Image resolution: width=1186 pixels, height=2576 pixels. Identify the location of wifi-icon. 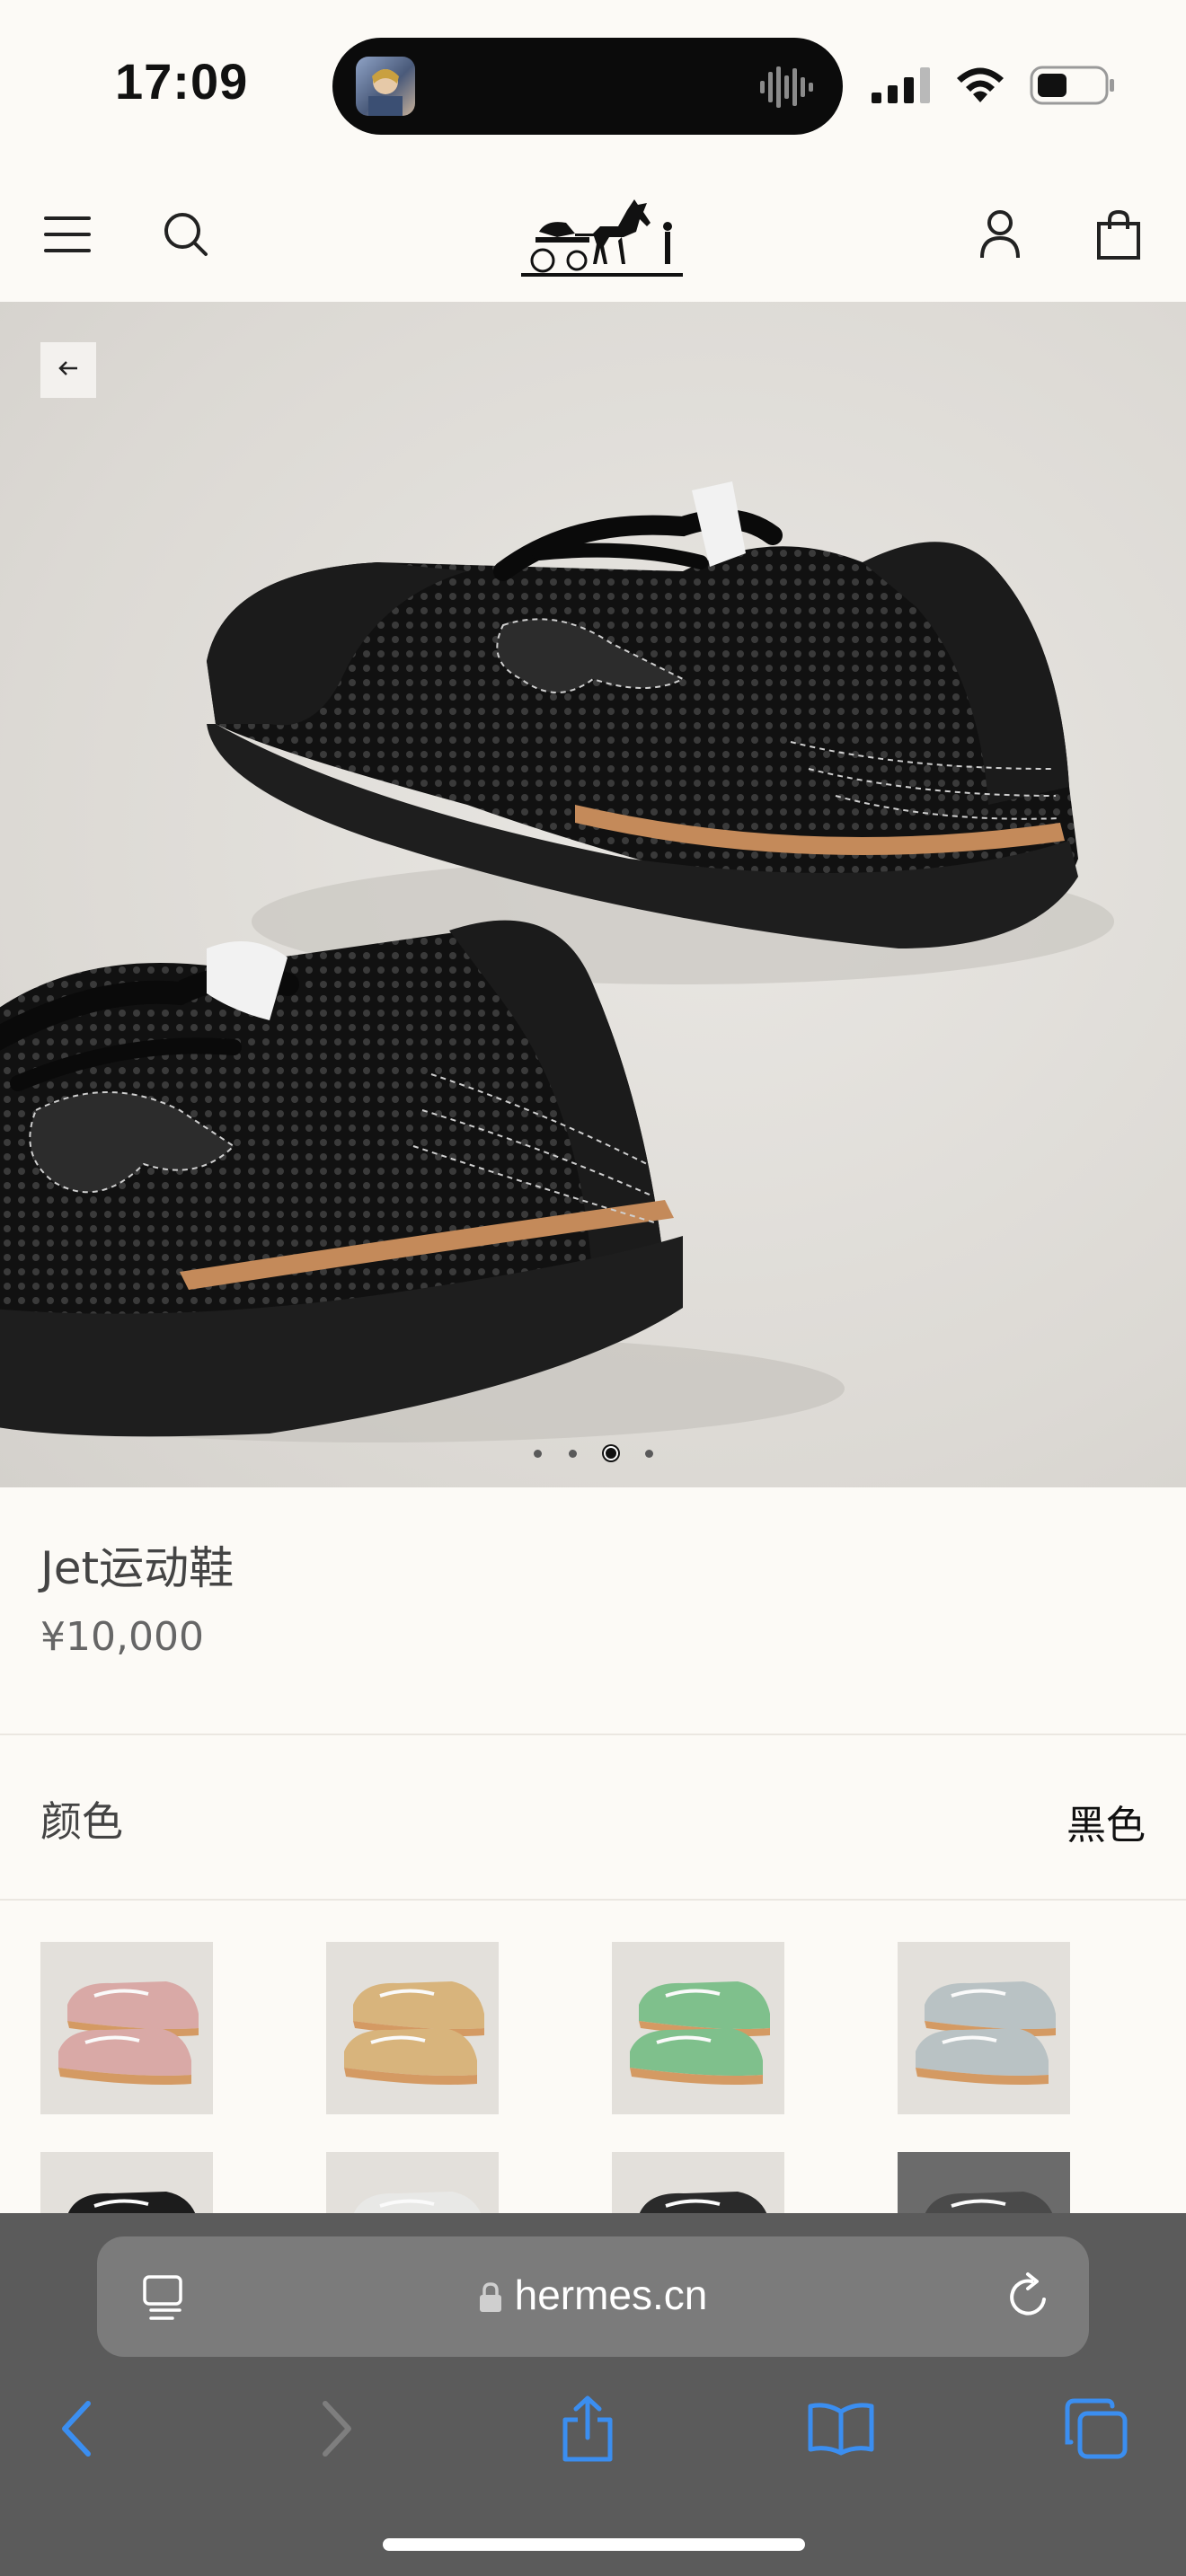
(980, 87).